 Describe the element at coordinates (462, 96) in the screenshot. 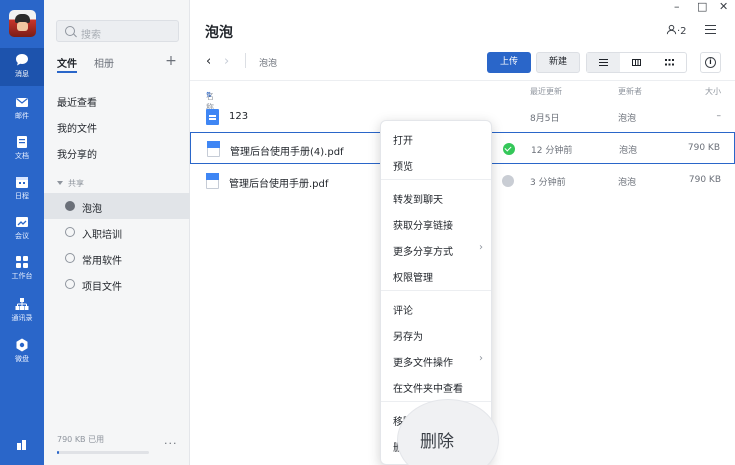

I see `table-header: 名称 ⇅ 最近更新 更新者 大小` at that location.